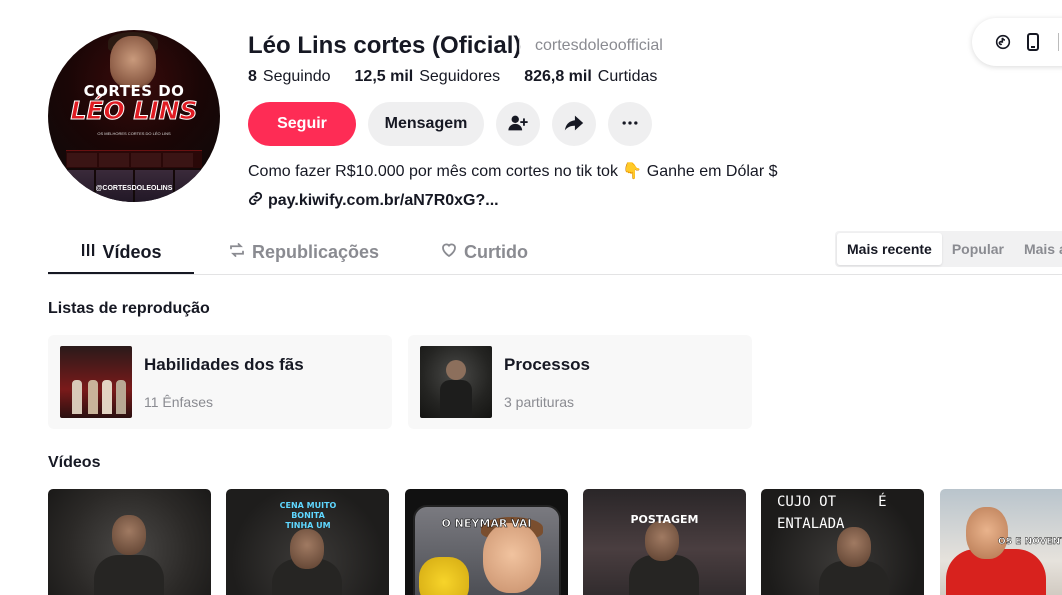 The image size is (1062, 595). I want to click on grid-icon, so click(91, 252).